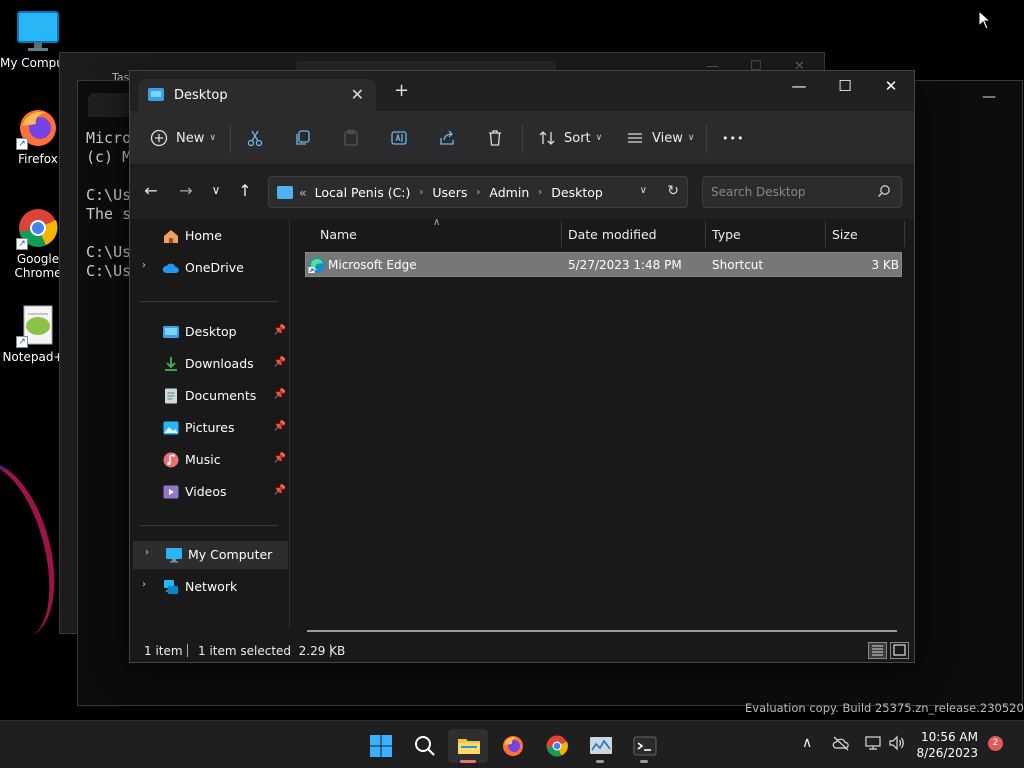 This screenshot has width=1024, height=768. Describe the element at coordinates (512, 746) in the screenshot. I see `taskbar-firefox` at that location.